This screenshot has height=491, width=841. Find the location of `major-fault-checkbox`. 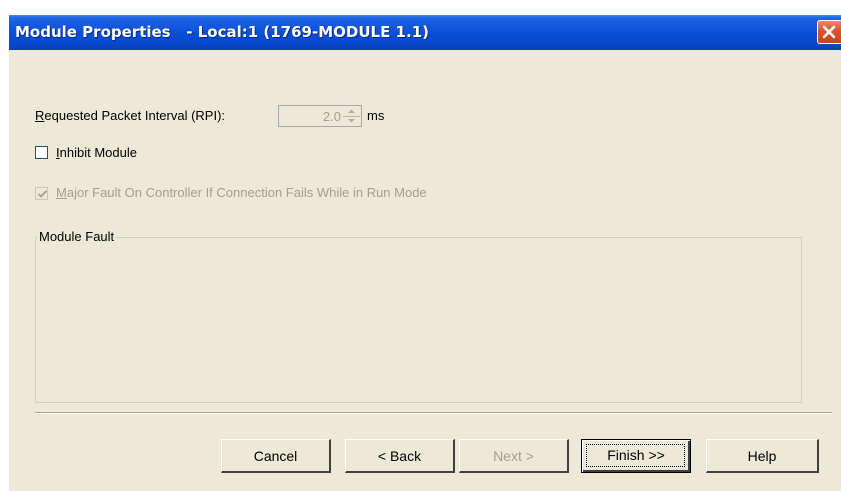

major-fault-checkbox is located at coordinates (41, 193).